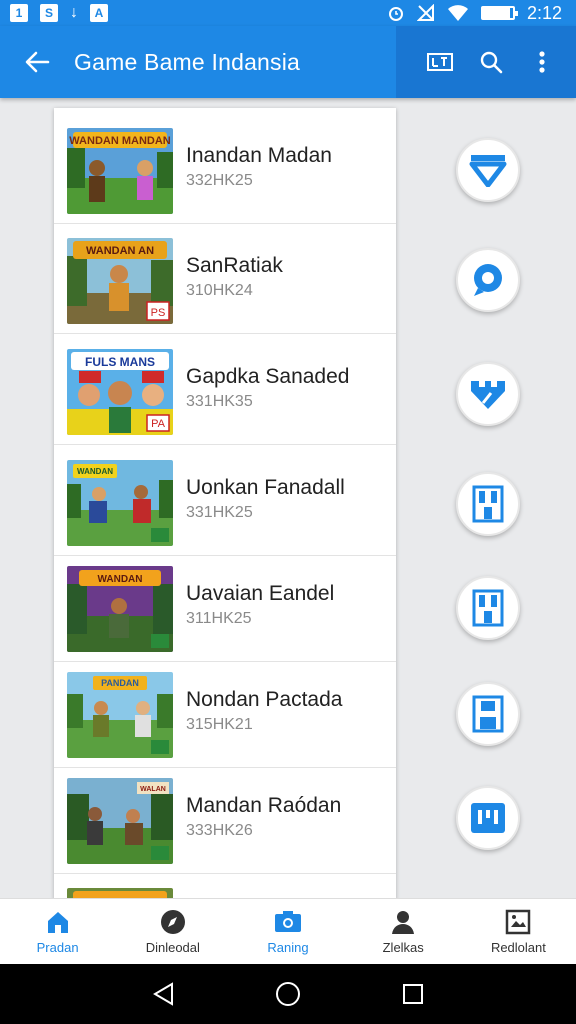  Describe the element at coordinates (120, 392) in the screenshot. I see `game-thumbnail: FULS MANS PA` at that location.